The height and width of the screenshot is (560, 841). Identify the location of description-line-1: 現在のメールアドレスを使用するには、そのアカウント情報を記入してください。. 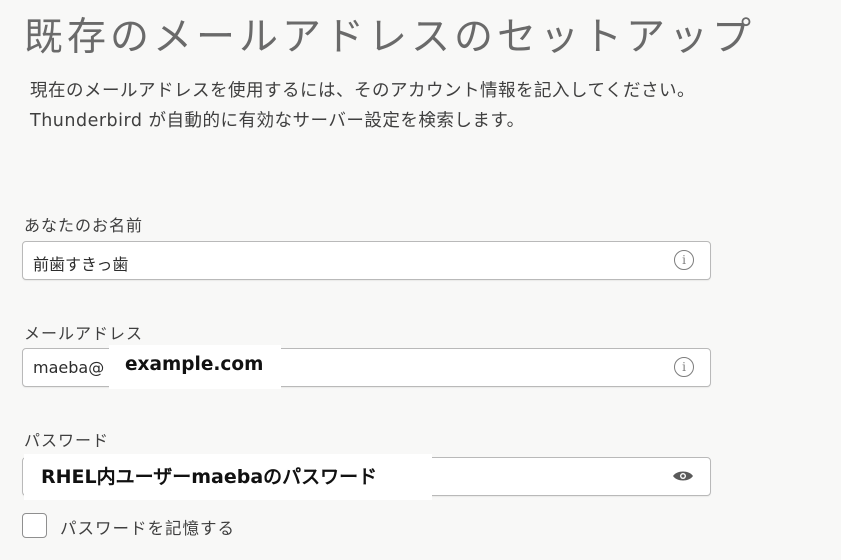
(362, 91).